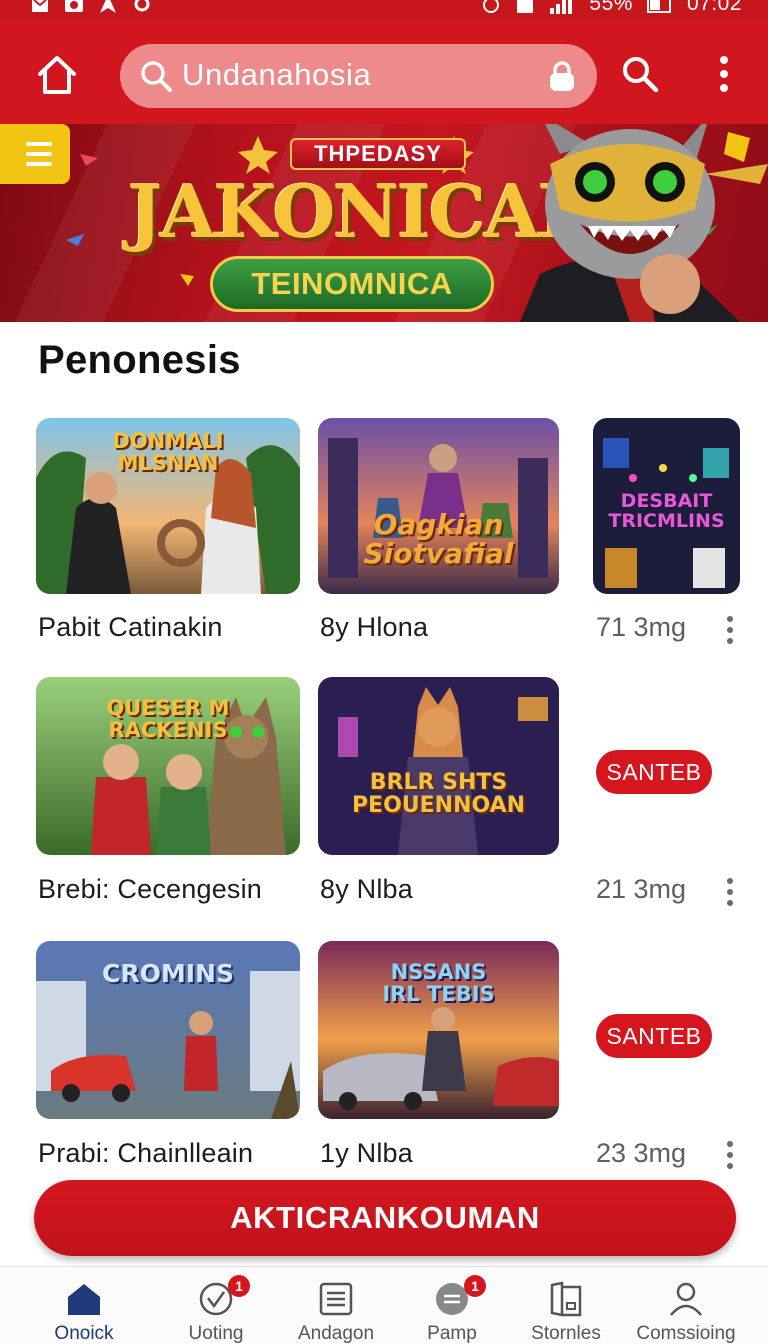 Image resolution: width=768 pixels, height=1344 pixels. I want to click on banner-ribbon: THPEDASY, so click(378, 154).